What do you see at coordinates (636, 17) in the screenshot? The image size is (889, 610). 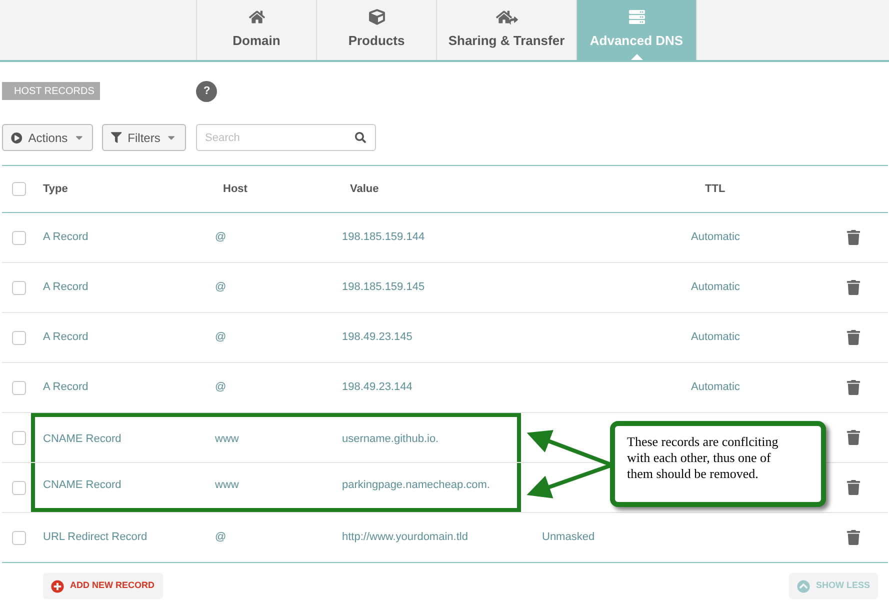 I see `server-icon` at bounding box center [636, 17].